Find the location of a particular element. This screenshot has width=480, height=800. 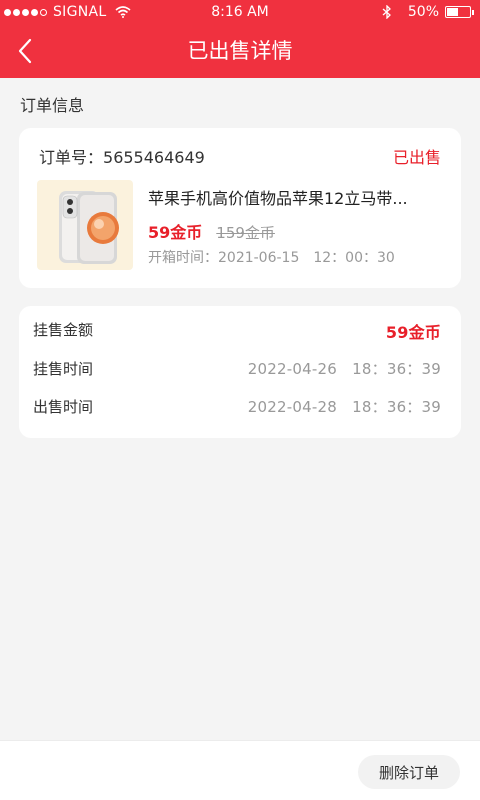

open-time: 开箱时间：2021-06-15 12：00：30 is located at coordinates (271, 257).